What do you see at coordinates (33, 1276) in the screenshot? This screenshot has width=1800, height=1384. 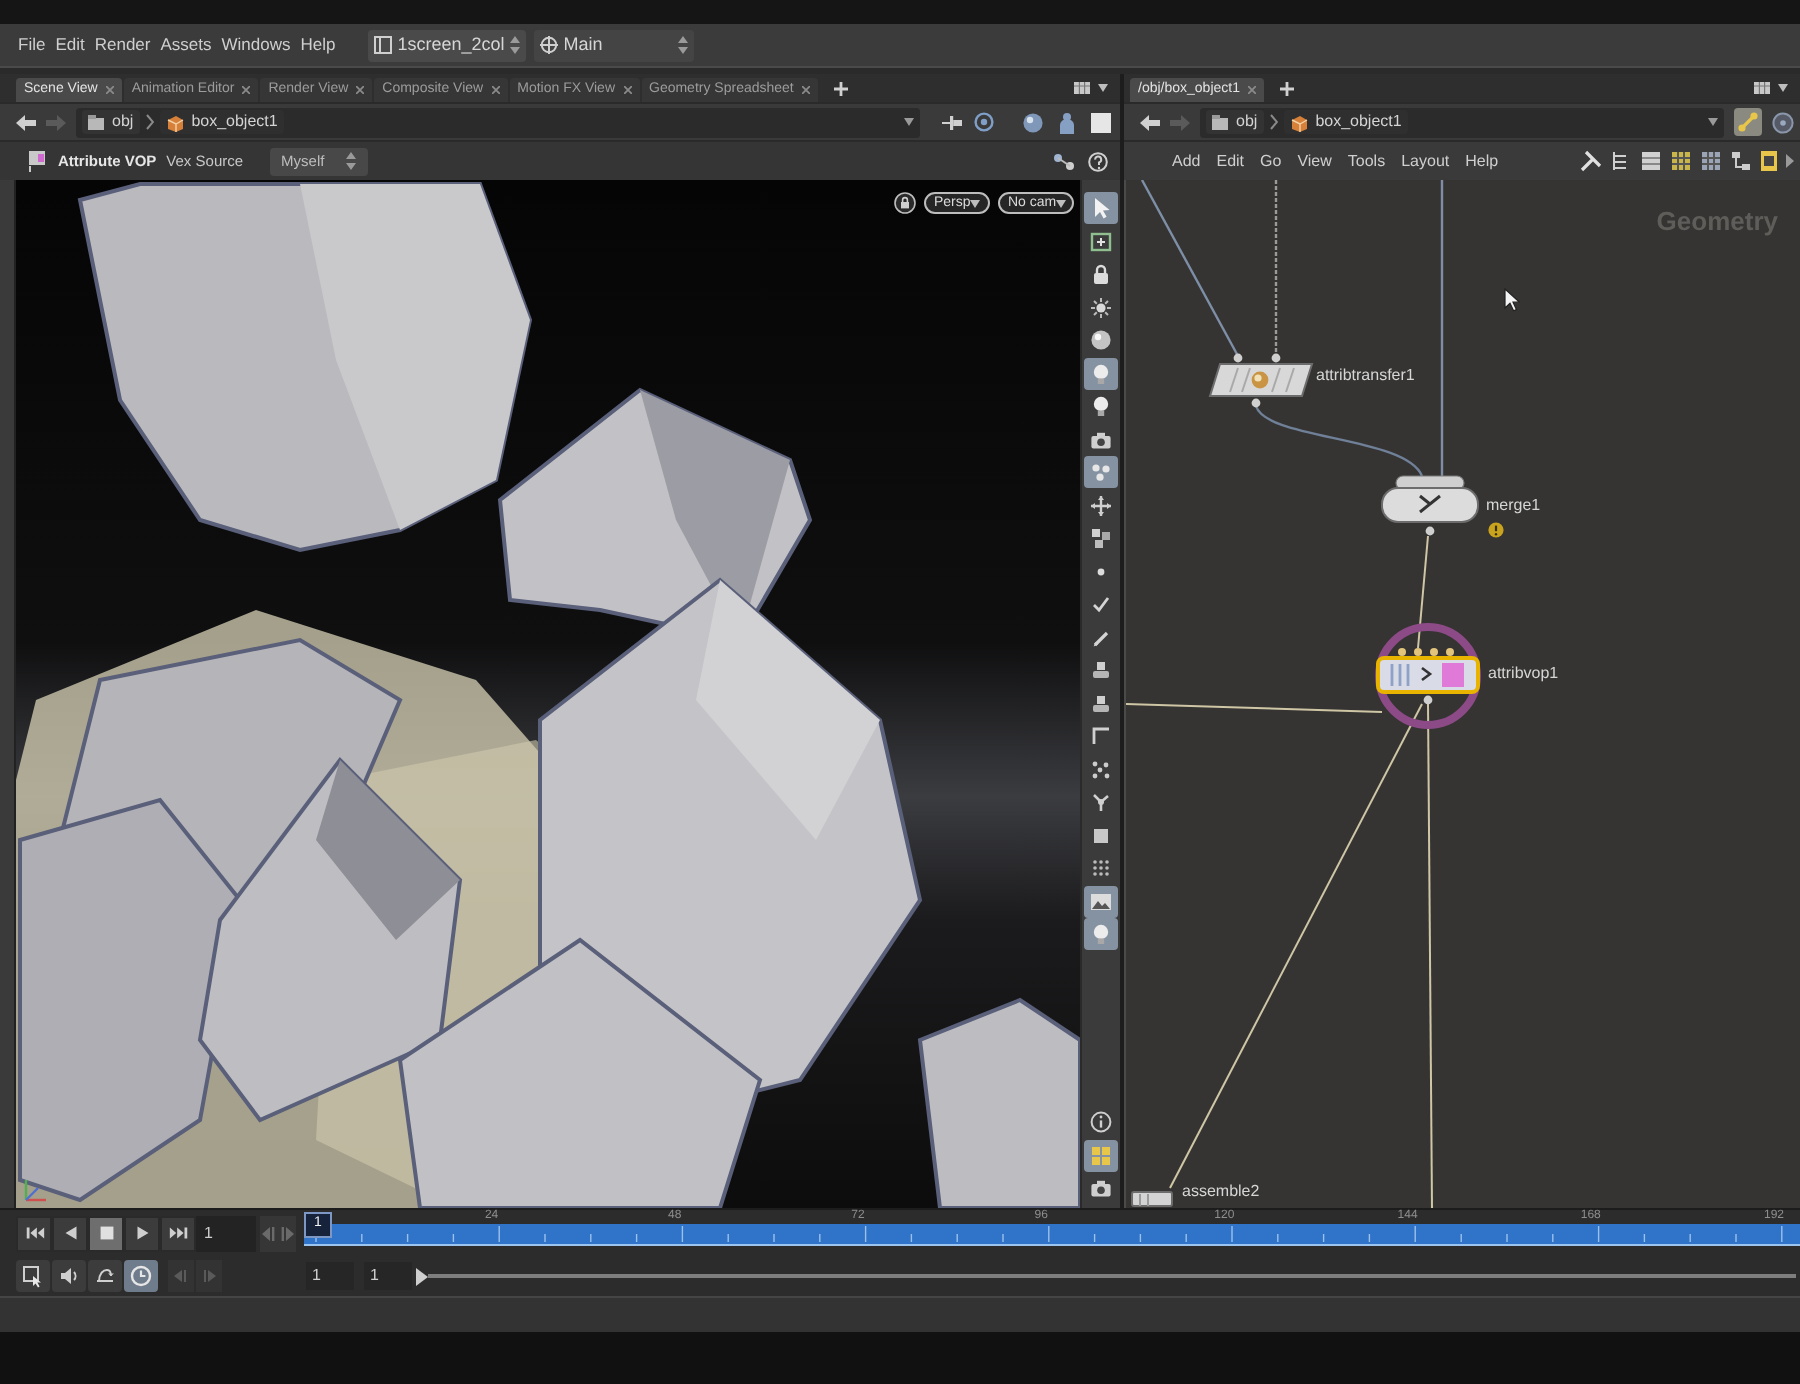 I see `square-cursor-icon` at bounding box center [33, 1276].